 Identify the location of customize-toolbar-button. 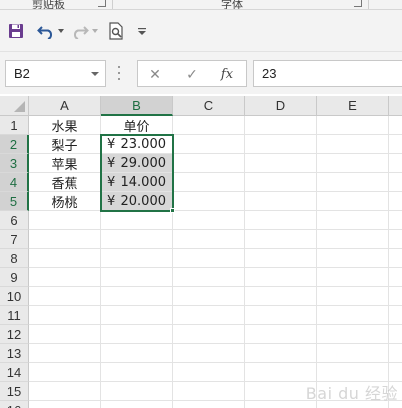
(142, 31).